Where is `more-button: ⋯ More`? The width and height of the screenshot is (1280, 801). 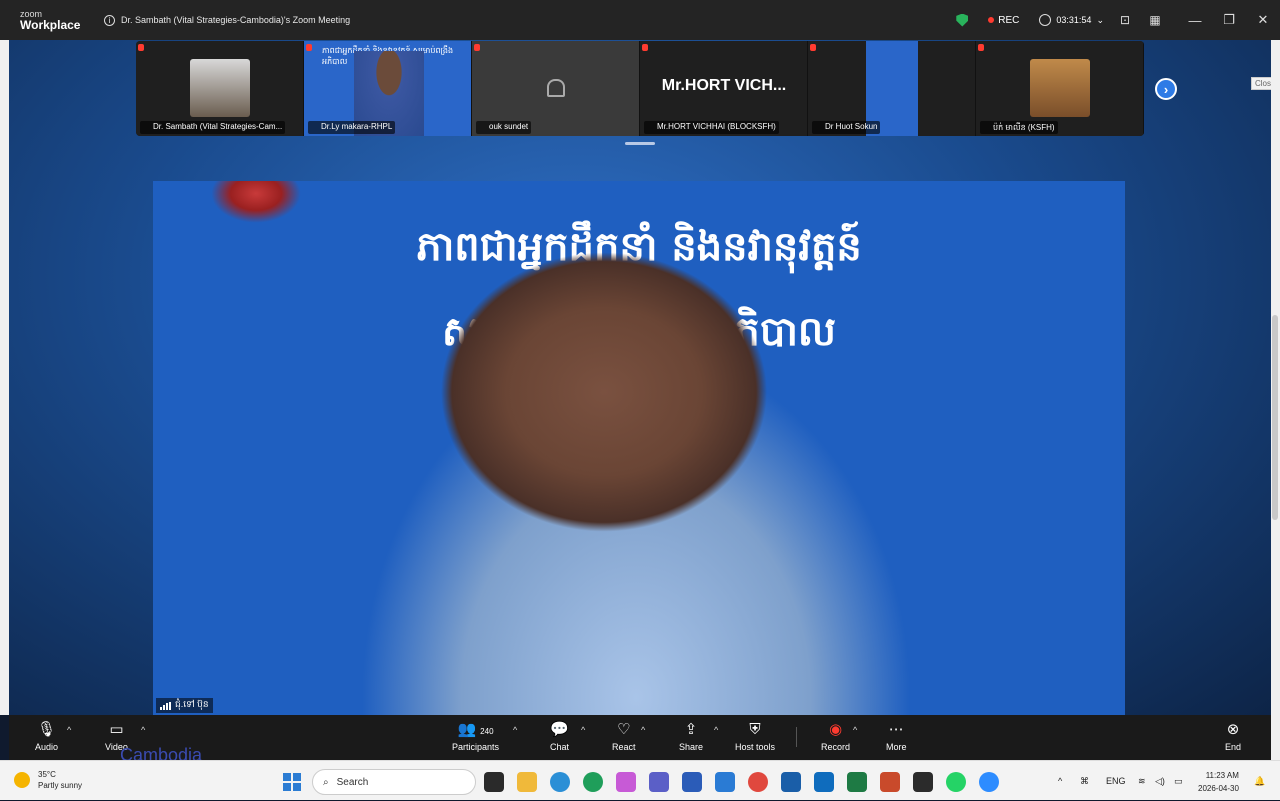 more-button: ⋯ More is located at coordinates (896, 736).